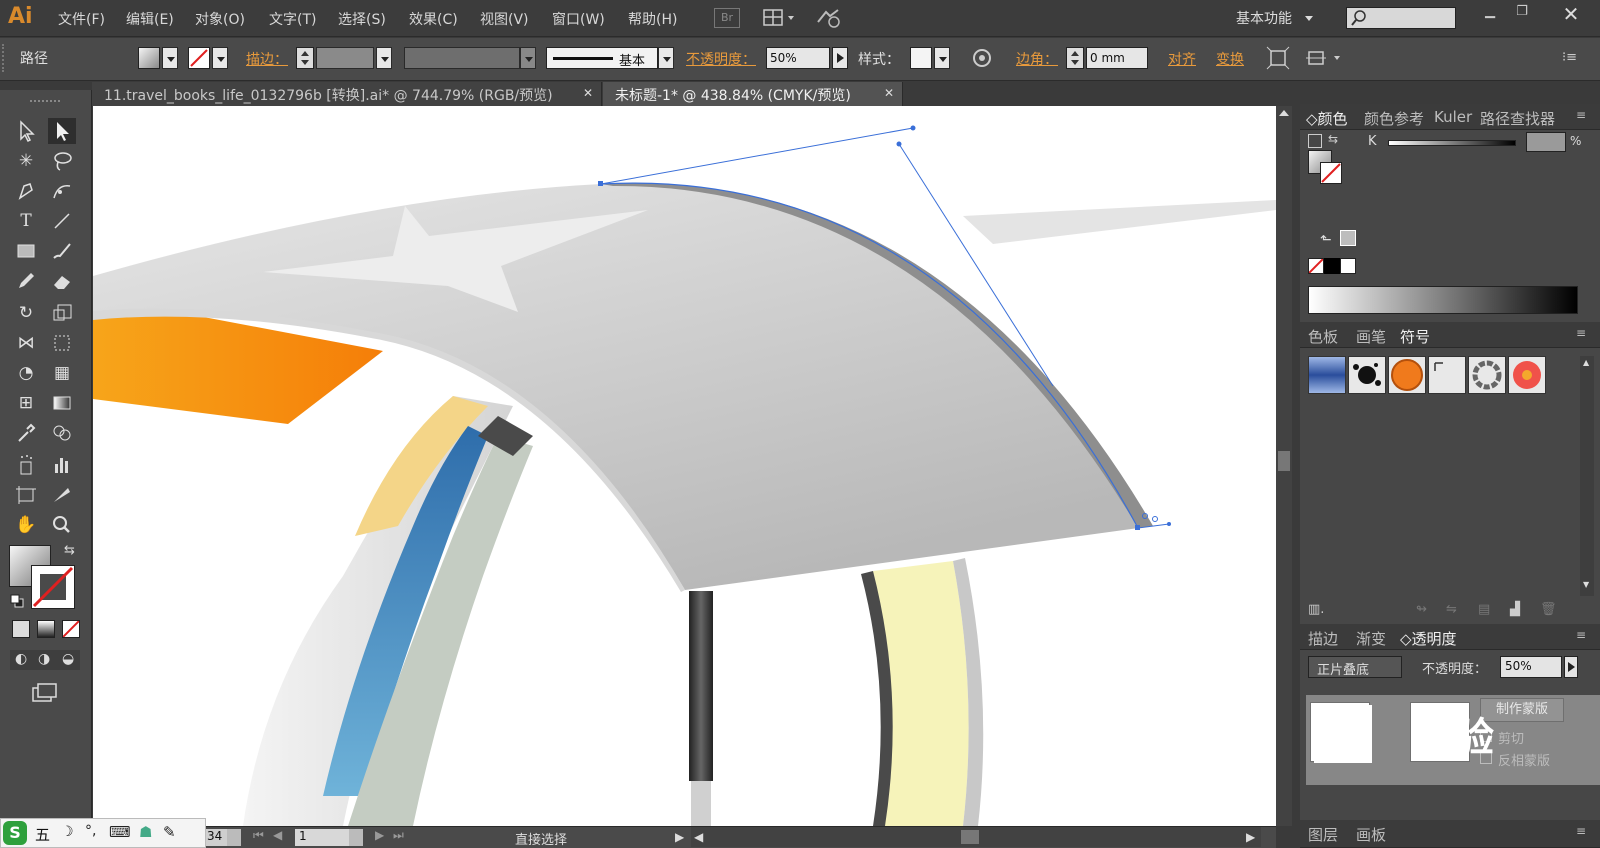  What do you see at coordinates (26, 281) in the screenshot?
I see `pencil-tool-icon` at bounding box center [26, 281].